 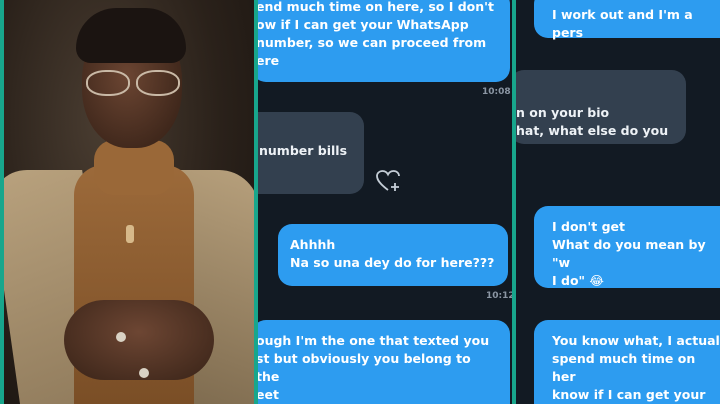 What do you see at coordinates (132, 83) in the screenshot?
I see `glasses` at bounding box center [132, 83].